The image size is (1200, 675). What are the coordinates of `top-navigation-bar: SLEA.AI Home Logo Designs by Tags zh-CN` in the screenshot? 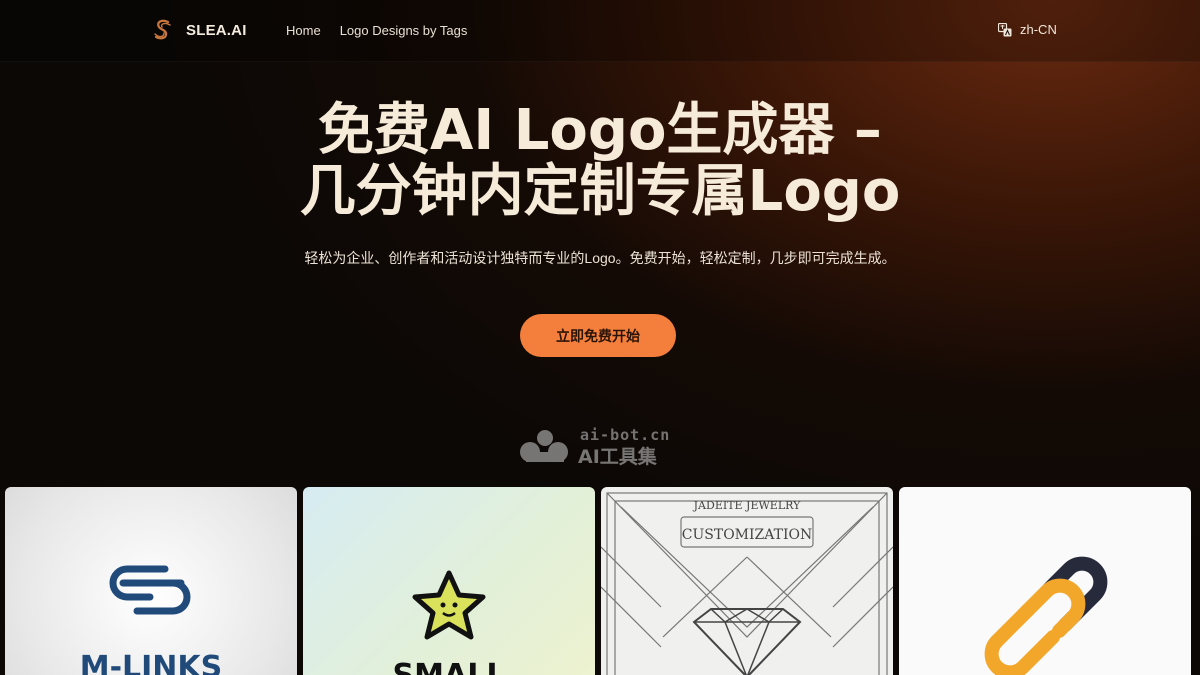 It's located at (600, 31).